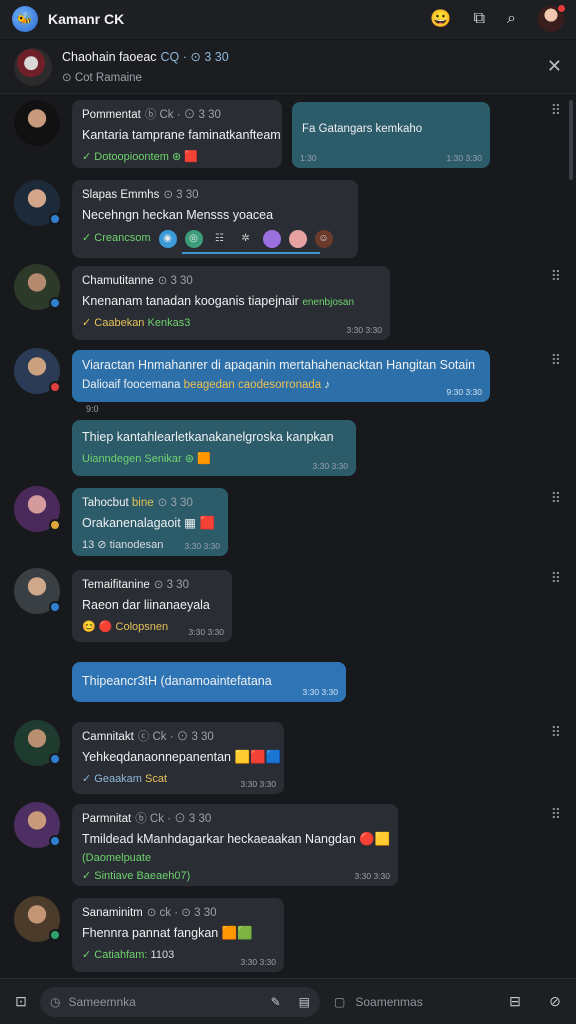  Describe the element at coordinates (209, 385) in the screenshot. I see `message-mention: beagedan` at that location.